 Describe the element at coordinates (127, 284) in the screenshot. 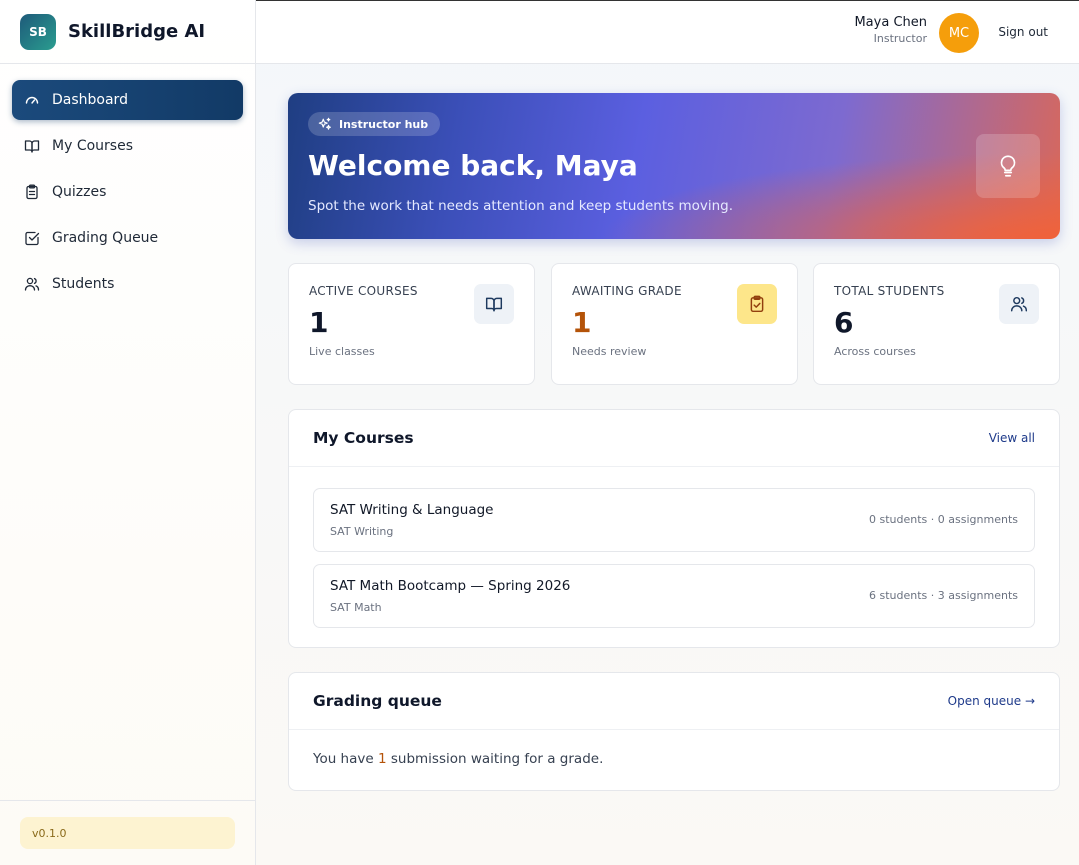

I see `sidebar-item-students: Students` at that location.